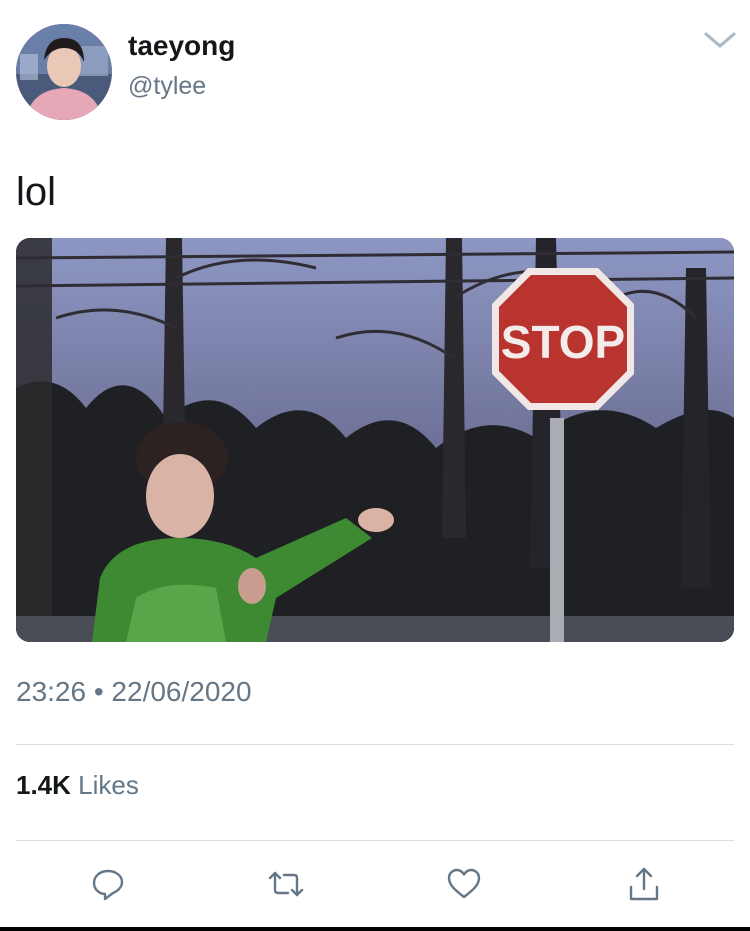 The width and height of the screenshot is (750, 931). I want to click on heart-icon, so click(464, 883).